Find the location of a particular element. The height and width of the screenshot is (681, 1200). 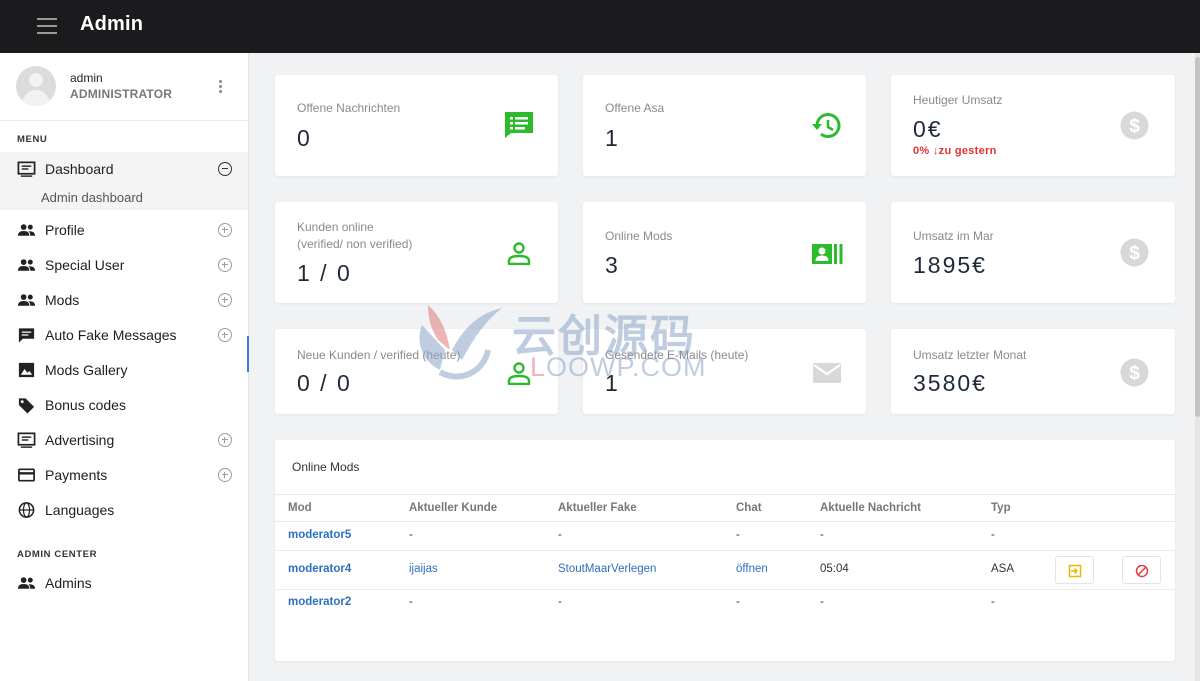

card-value: 3580€ is located at coordinates (950, 383).